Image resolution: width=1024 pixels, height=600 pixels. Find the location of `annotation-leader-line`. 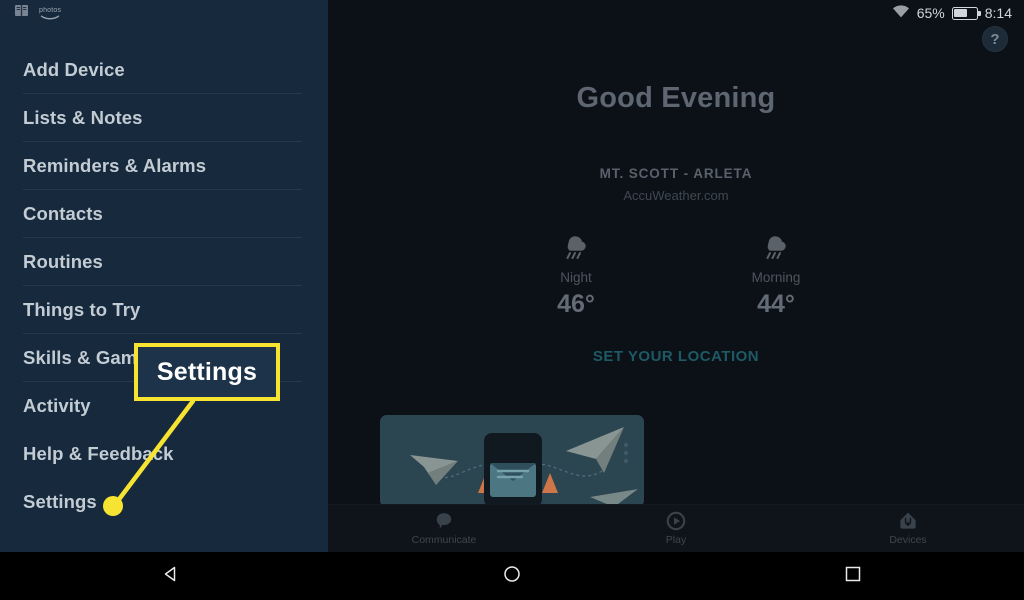

annotation-leader-line is located at coordinates (149, 457).